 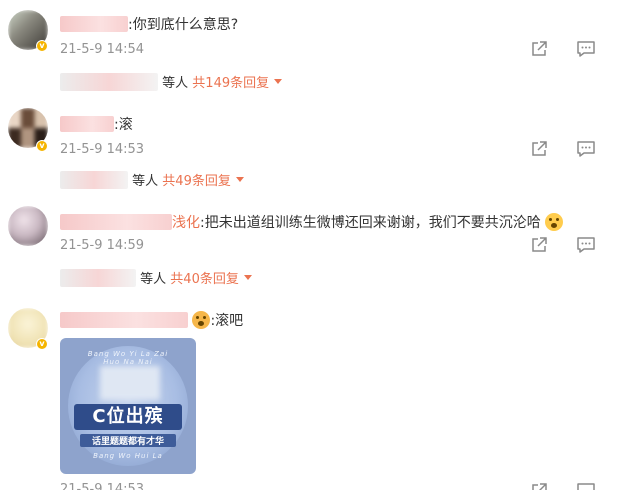 What do you see at coordinates (102, 49) in the screenshot?
I see `timestamp: 21-5-9 14:54` at bounding box center [102, 49].